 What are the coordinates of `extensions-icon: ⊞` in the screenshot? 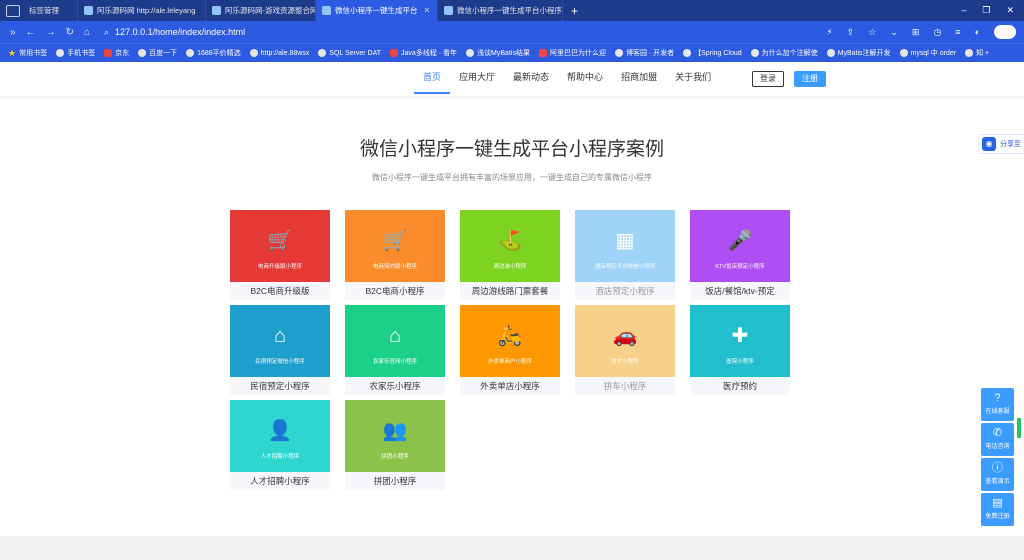 It's located at (916, 32).